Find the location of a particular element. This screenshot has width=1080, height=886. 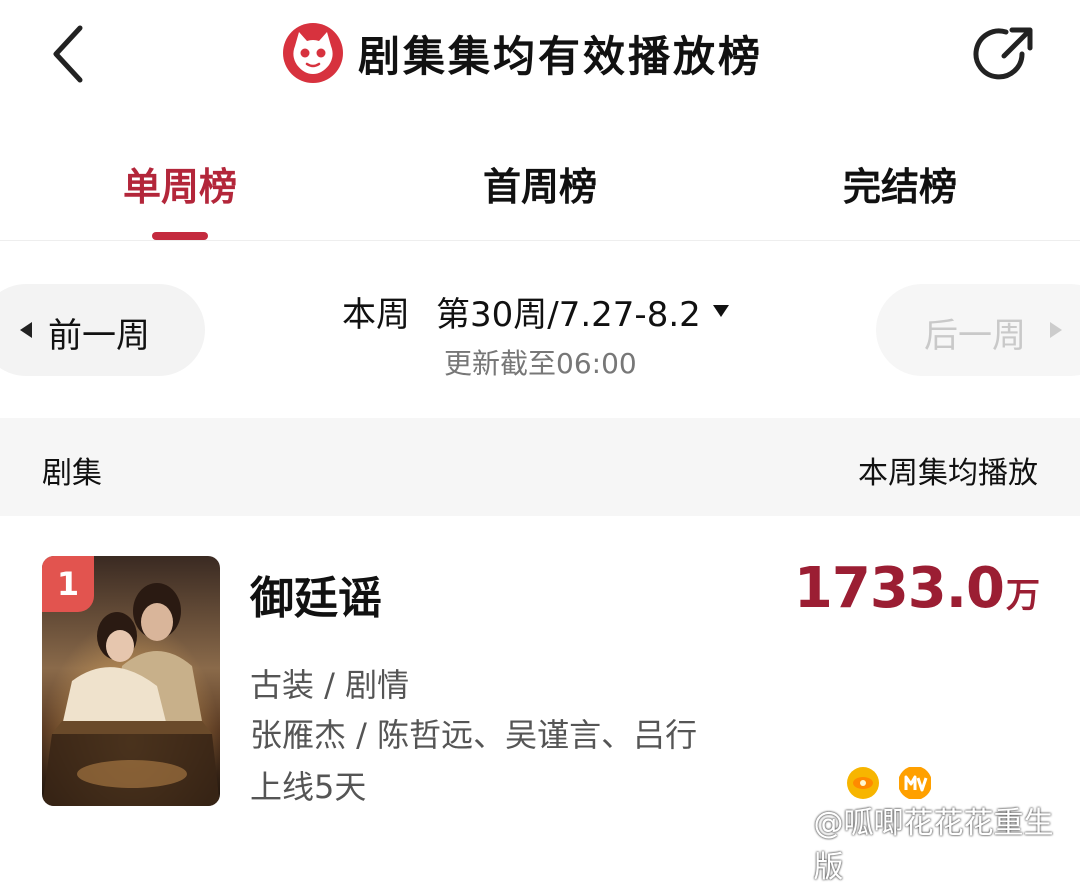

play-unit: 万 is located at coordinates (1023, 596).